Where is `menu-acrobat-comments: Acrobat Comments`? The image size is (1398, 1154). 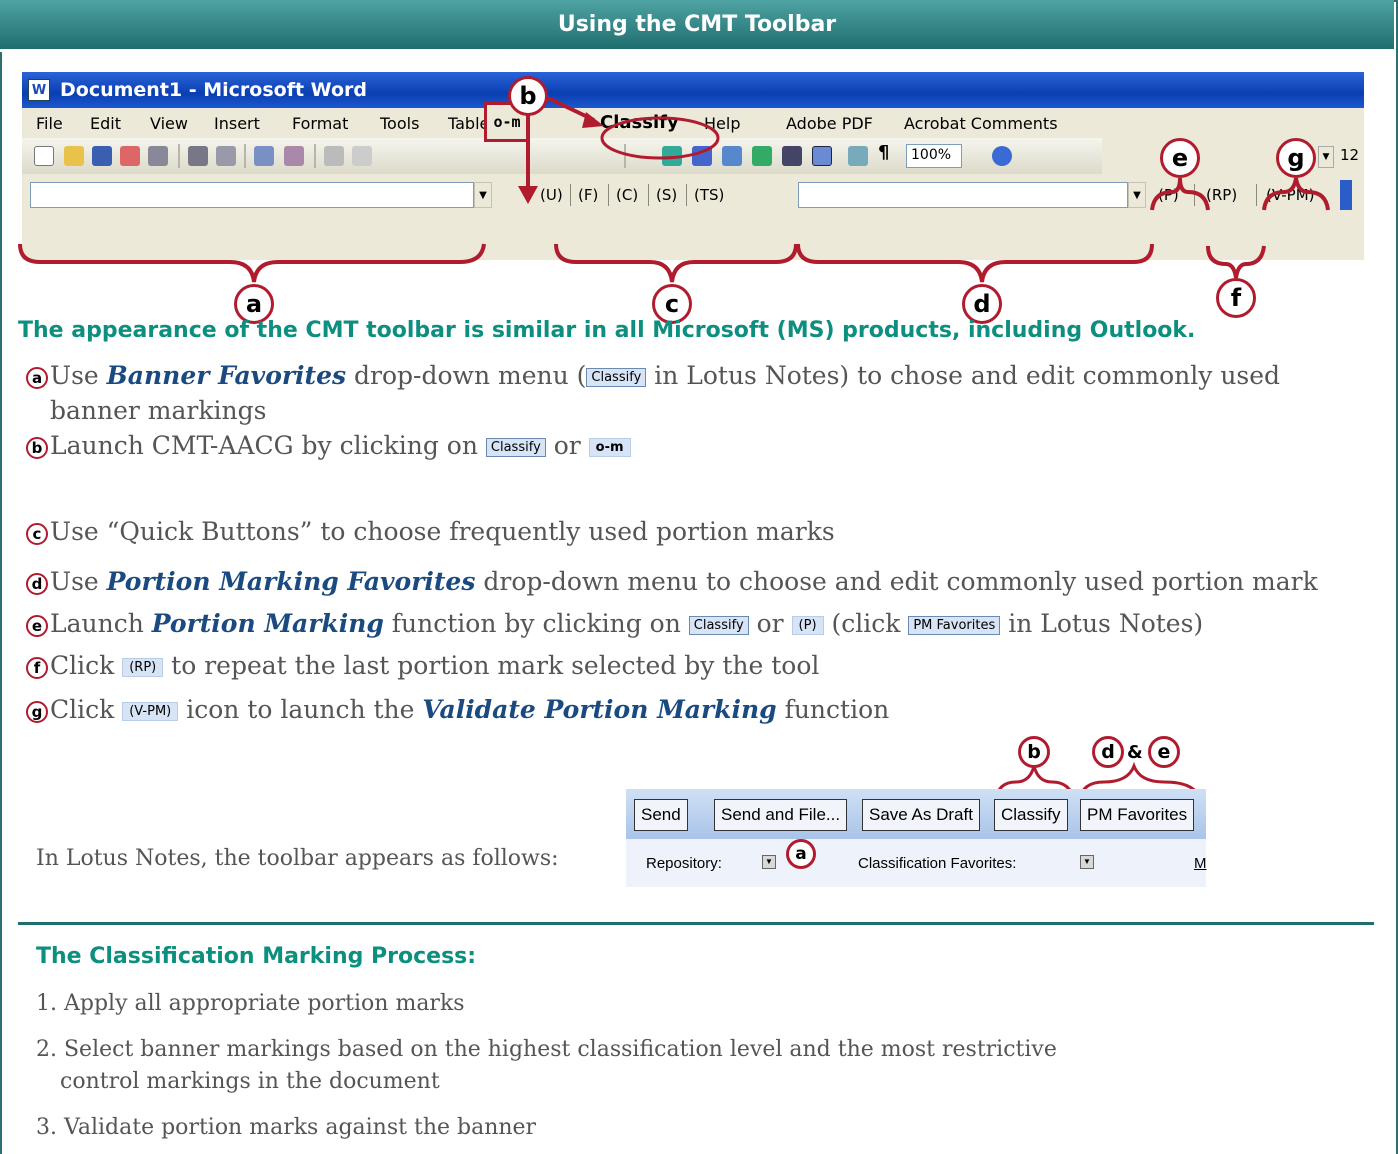 menu-acrobat-comments: Acrobat Comments is located at coordinates (981, 123).